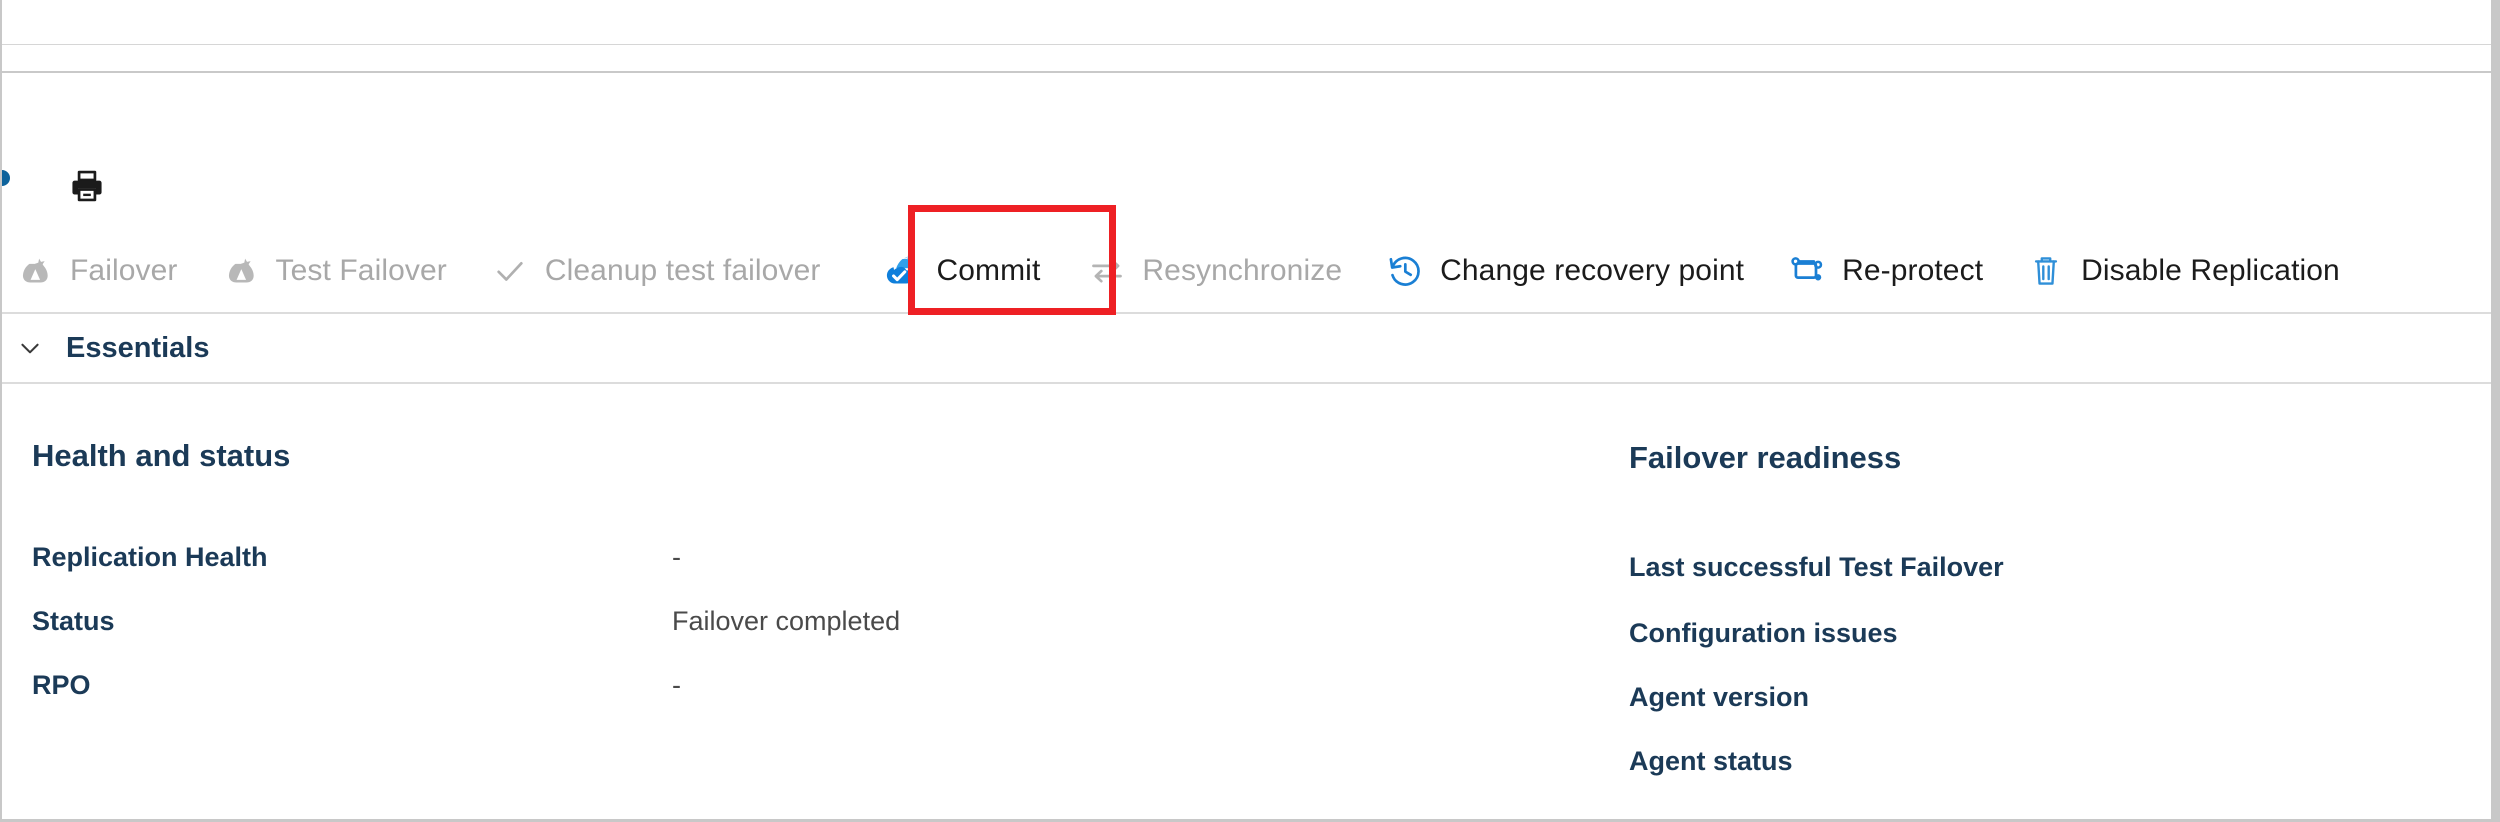 This screenshot has height=822, width=2500. What do you see at coordinates (1816, 567) in the screenshot?
I see `property-key: Last successful Test Failover` at bounding box center [1816, 567].